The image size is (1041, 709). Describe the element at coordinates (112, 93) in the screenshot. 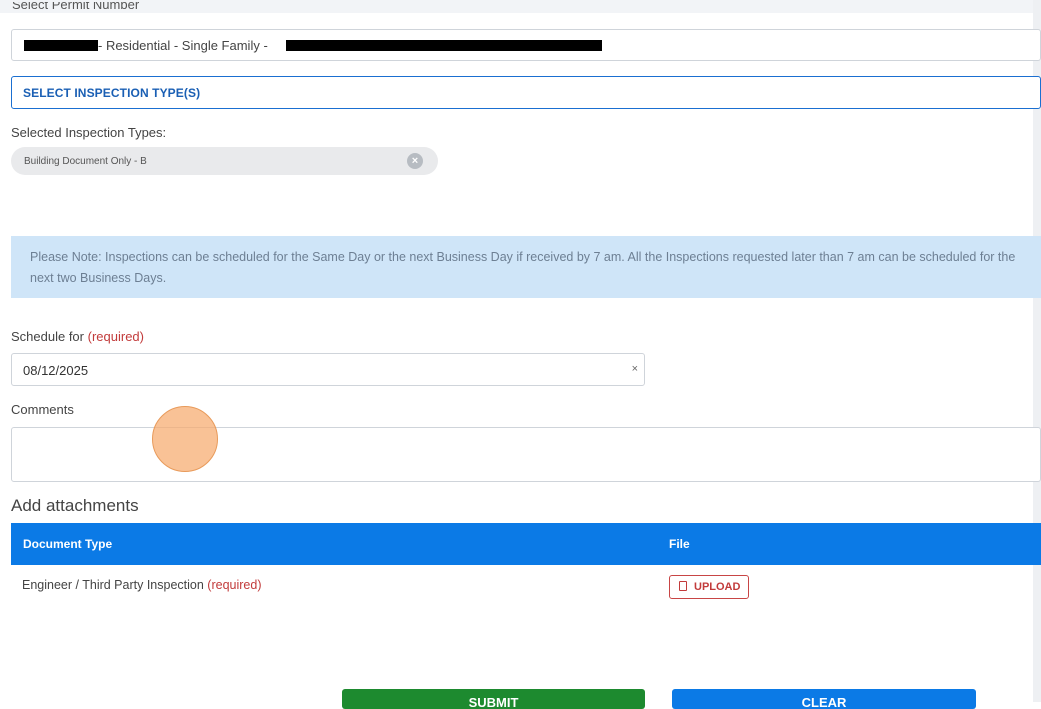

I see `select-inspection-type-label: SELECT INSPECTION TYPE(S)` at that location.